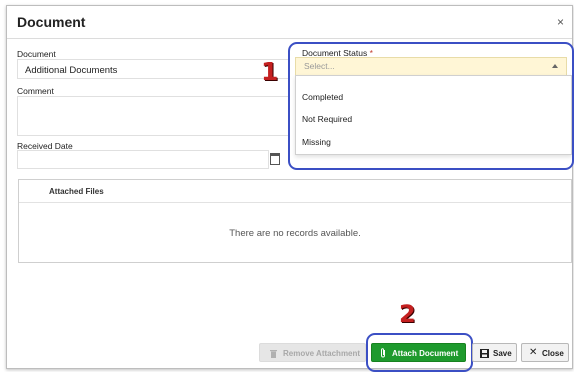  What do you see at coordinates (553, 353) in the screenshot?
I see `close-label: Close` at bounding box center [553, 353].